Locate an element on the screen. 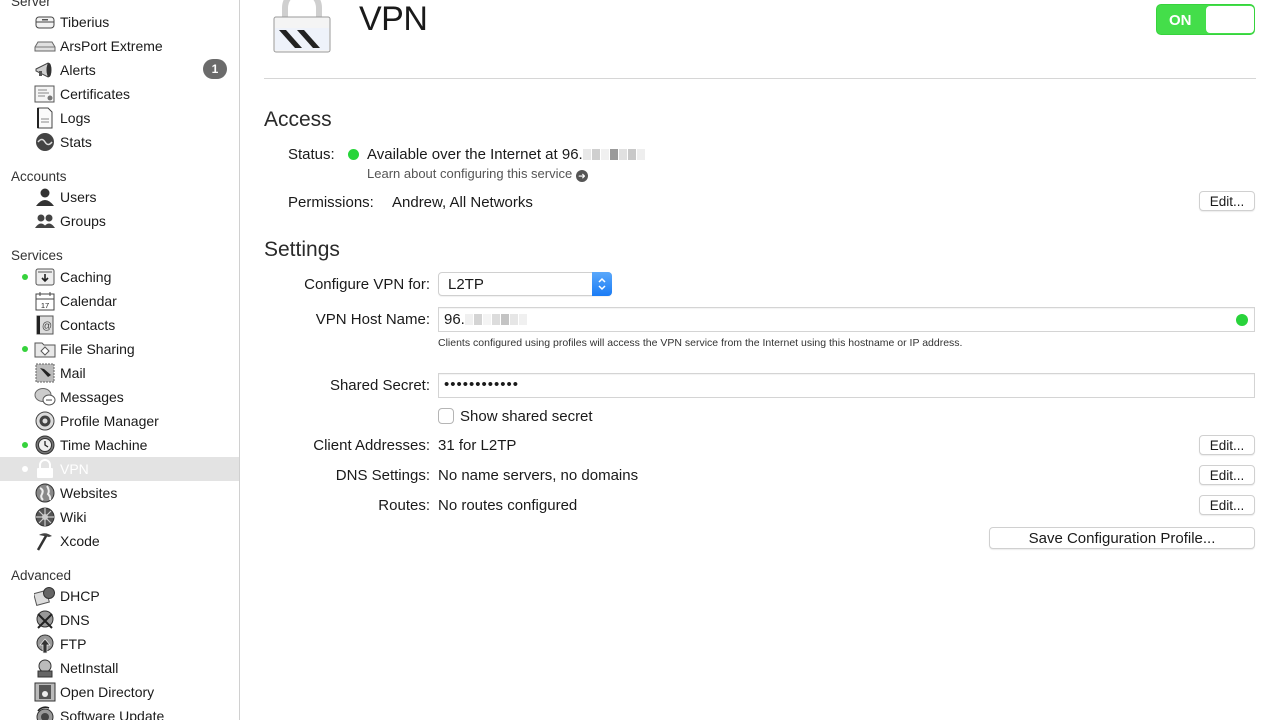 The image size is (1280, 720). settings-section-title: Settings is located at coordinates (302, 249).